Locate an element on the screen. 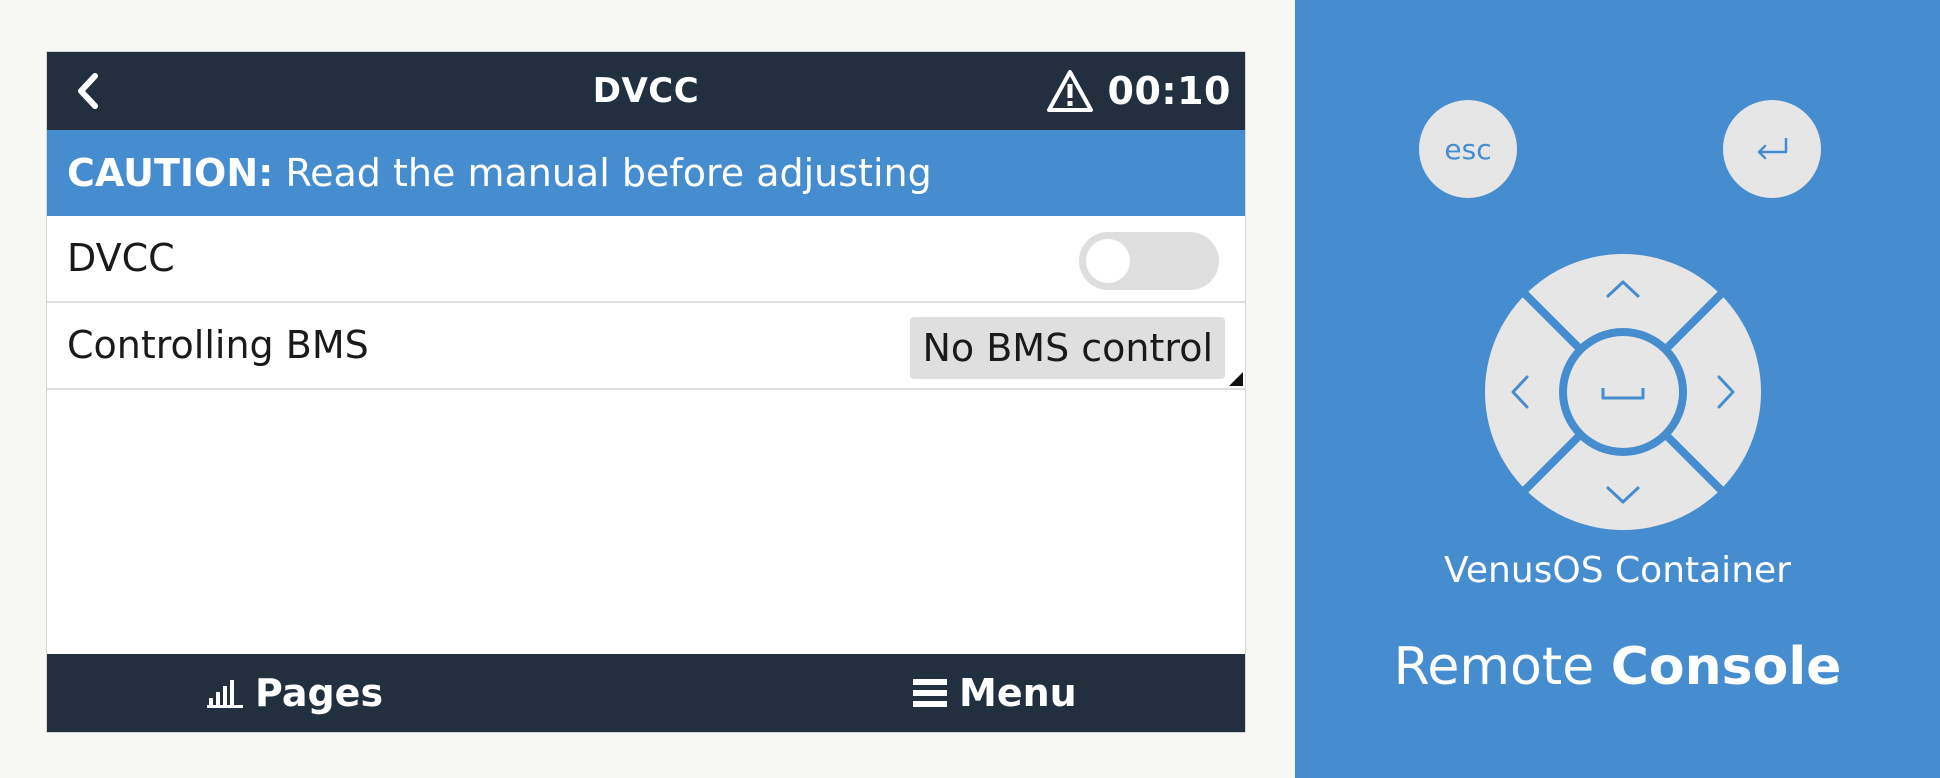  header-bar: DVCC 00:10 is located at coordinates (646, 91).